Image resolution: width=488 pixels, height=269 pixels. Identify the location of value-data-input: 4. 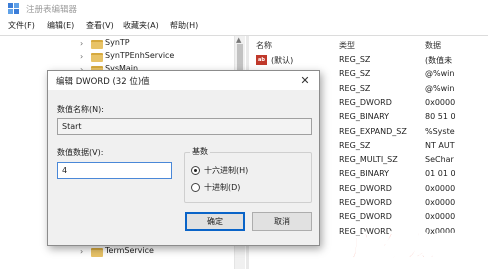
(114, 170).